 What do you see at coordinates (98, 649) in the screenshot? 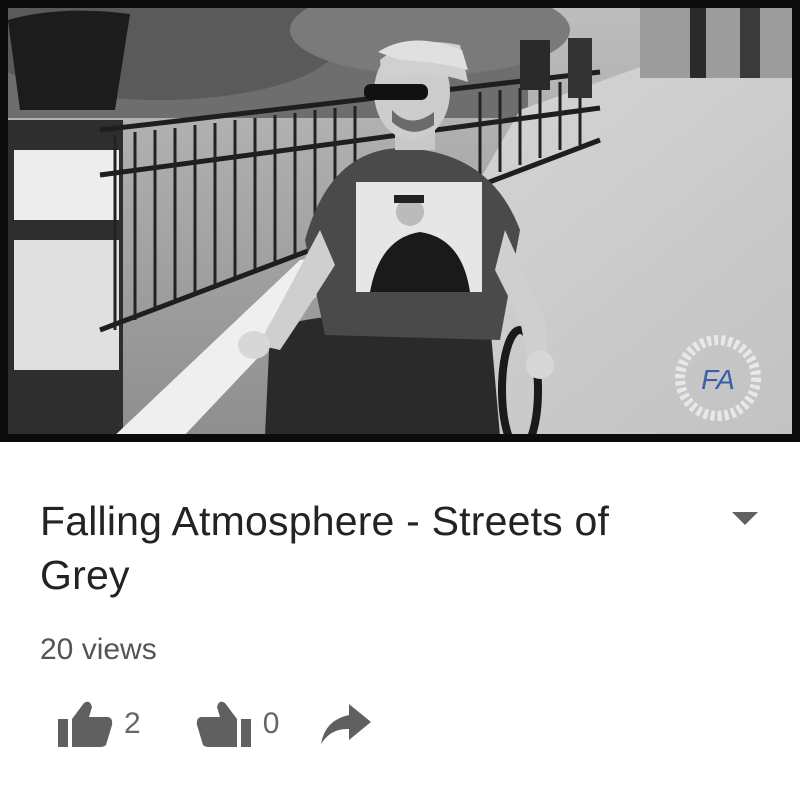
I see `view-count: 20 views` at bounding box center [98, 649].